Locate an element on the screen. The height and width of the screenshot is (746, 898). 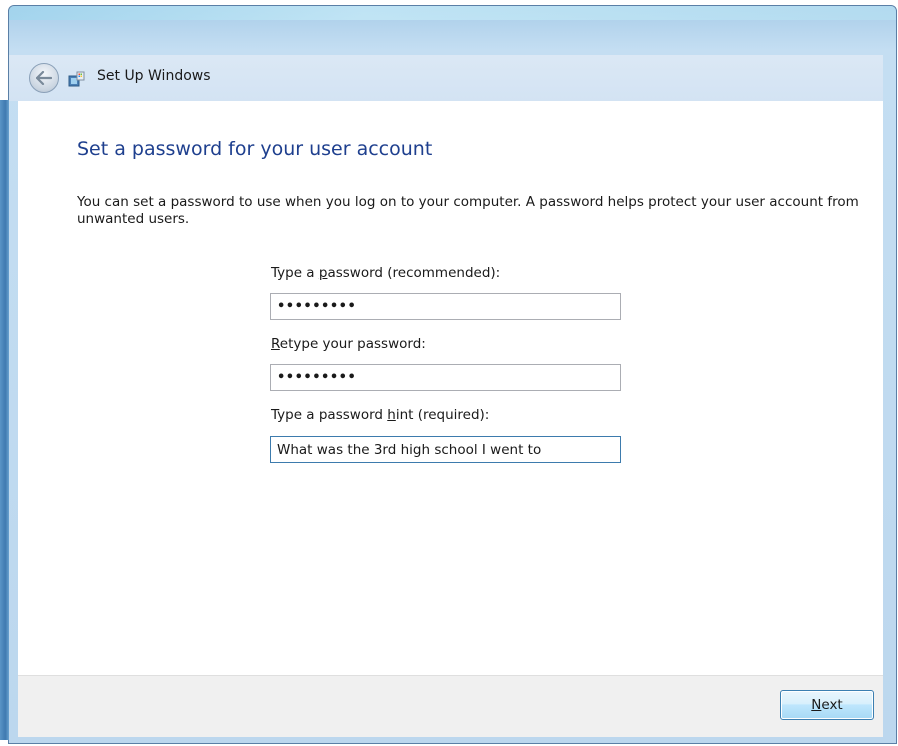
setup-windows-icon is located at coordinates (76, 79).